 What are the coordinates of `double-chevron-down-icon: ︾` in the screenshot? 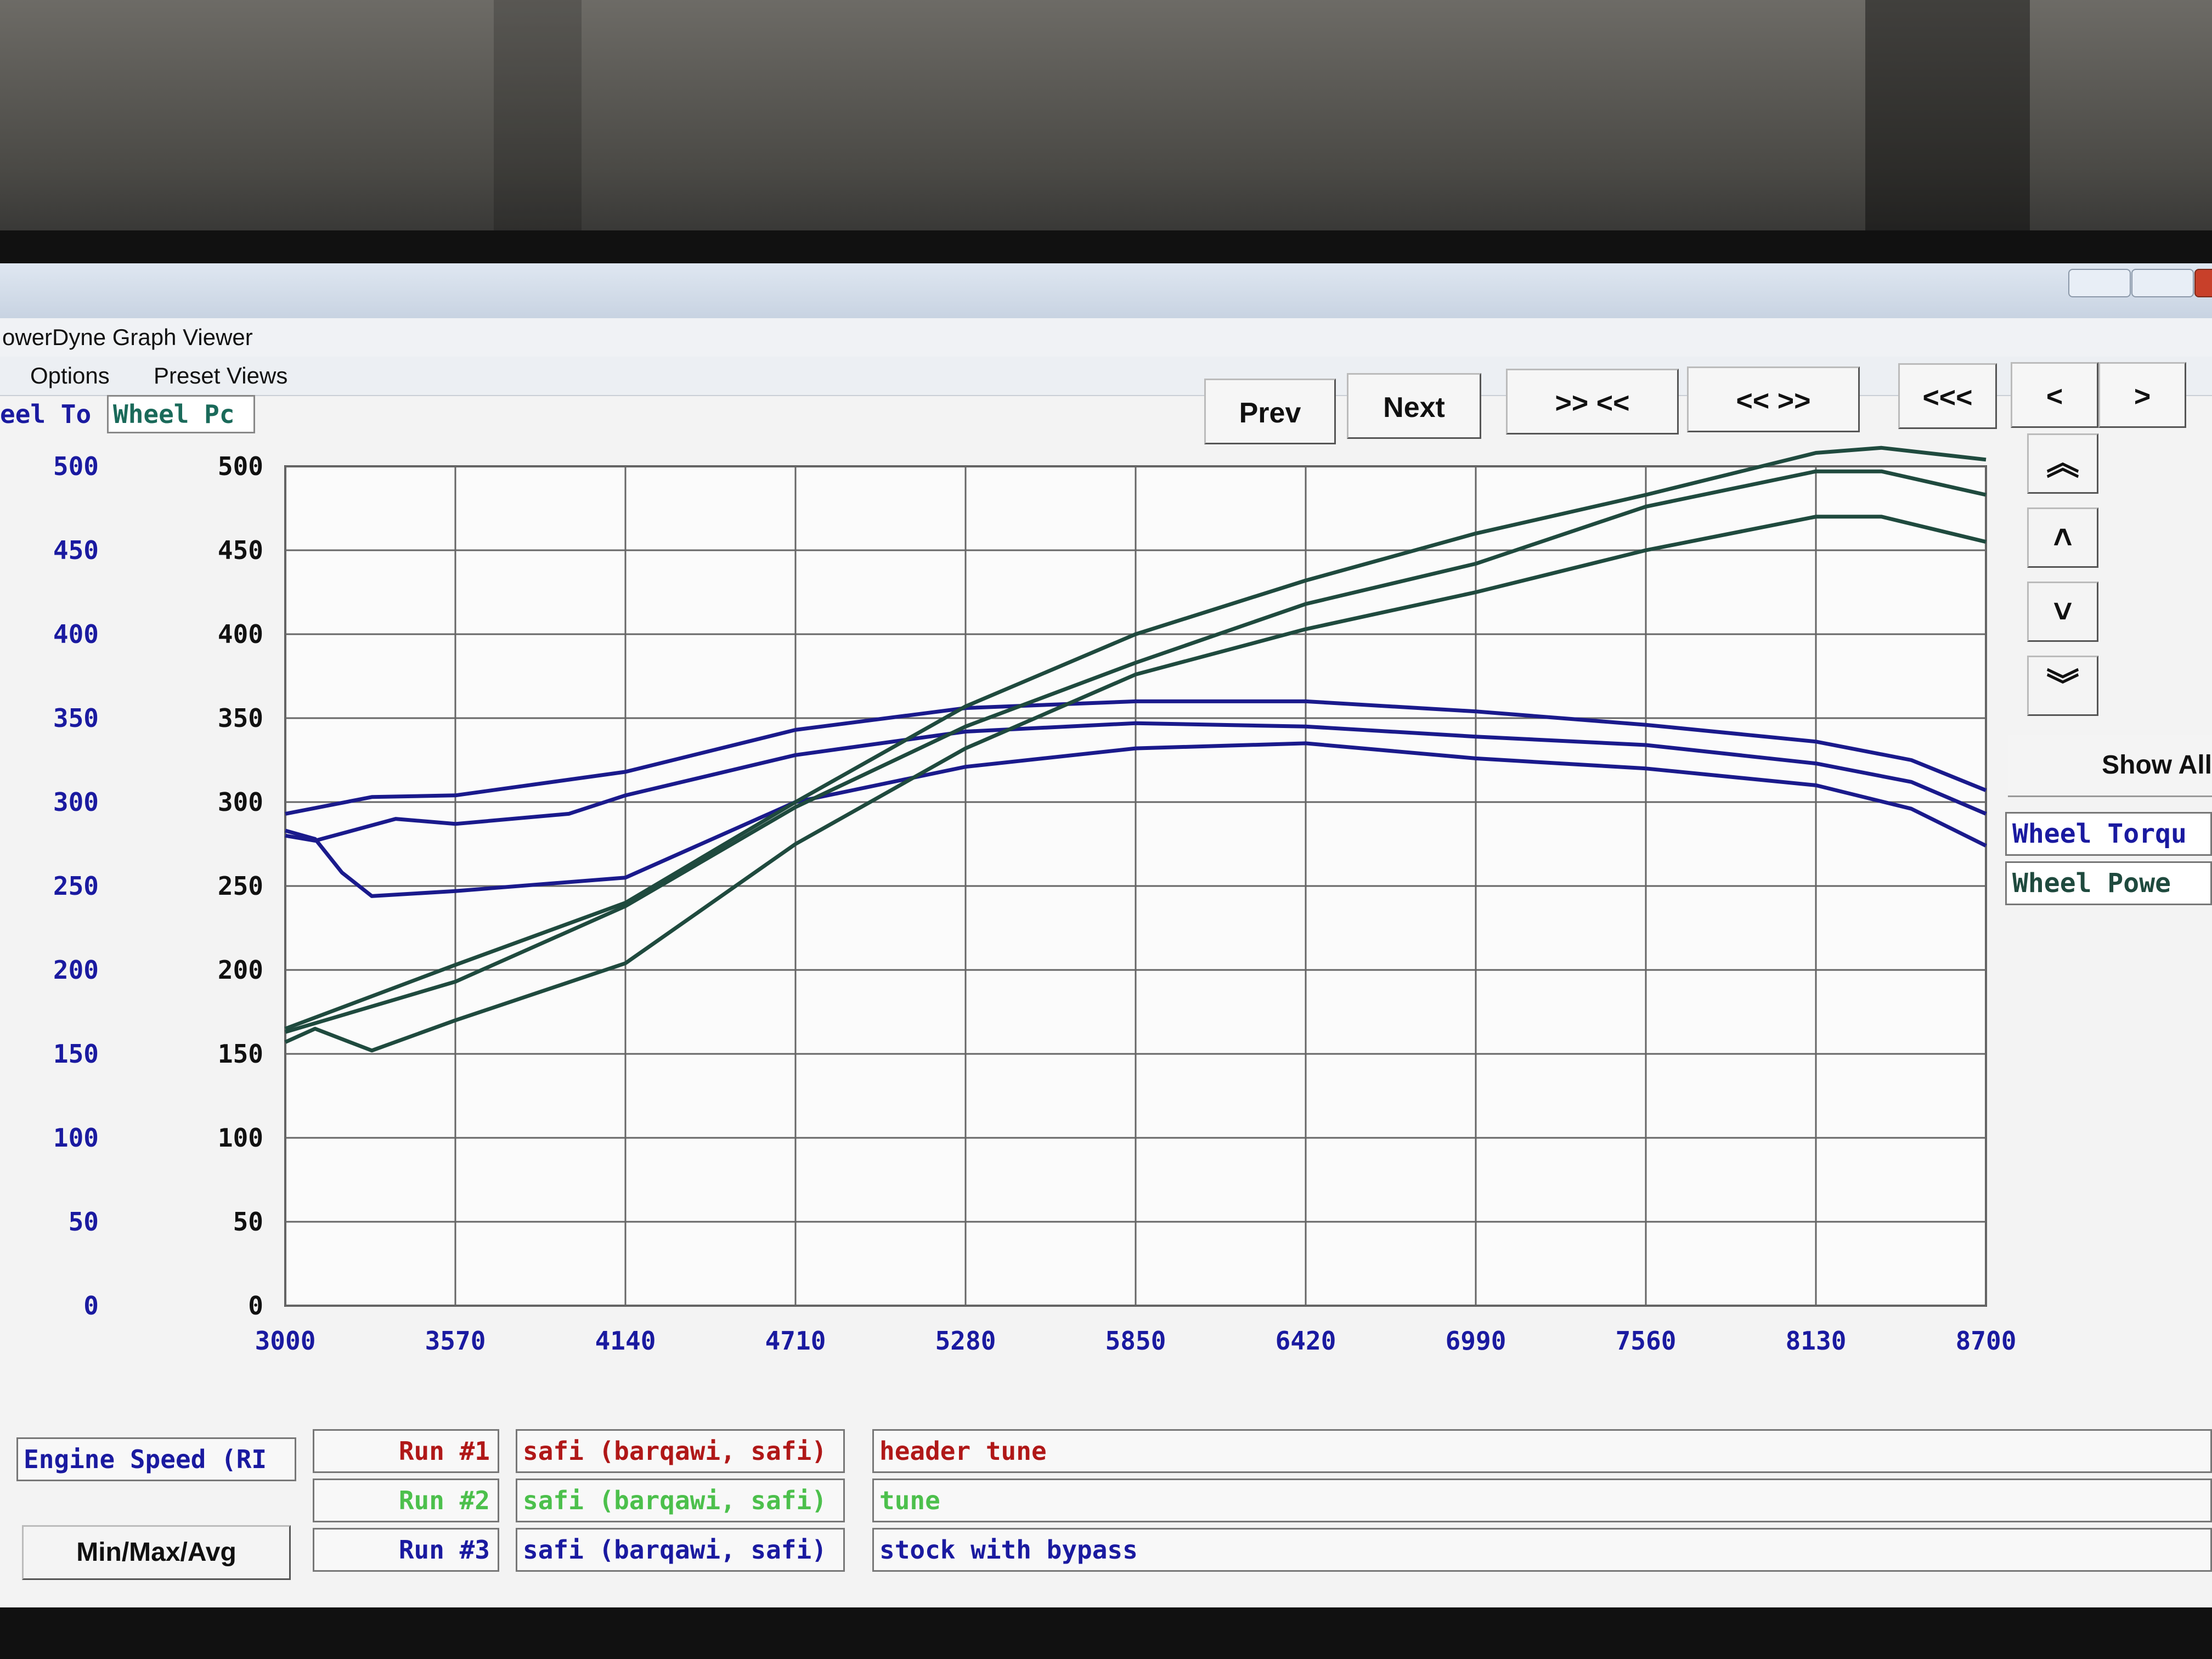 It's located at (2062, 685).